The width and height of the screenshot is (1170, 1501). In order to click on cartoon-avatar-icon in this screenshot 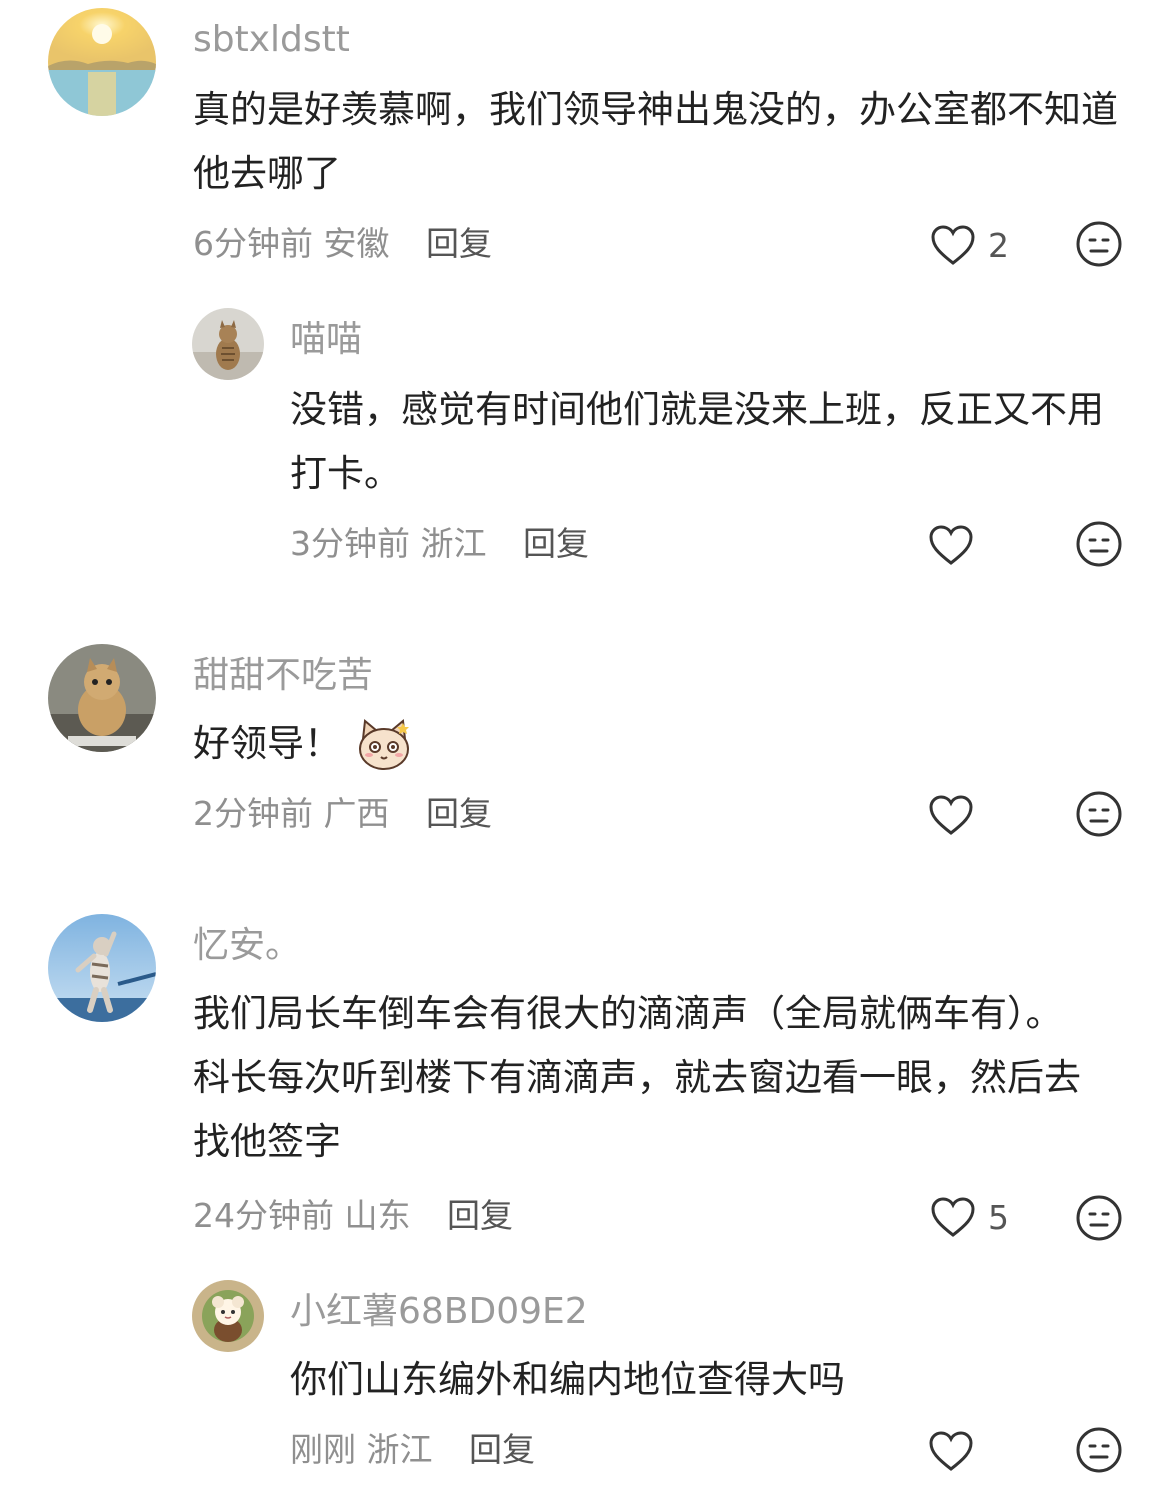, I will do `click(228, 1316)`.